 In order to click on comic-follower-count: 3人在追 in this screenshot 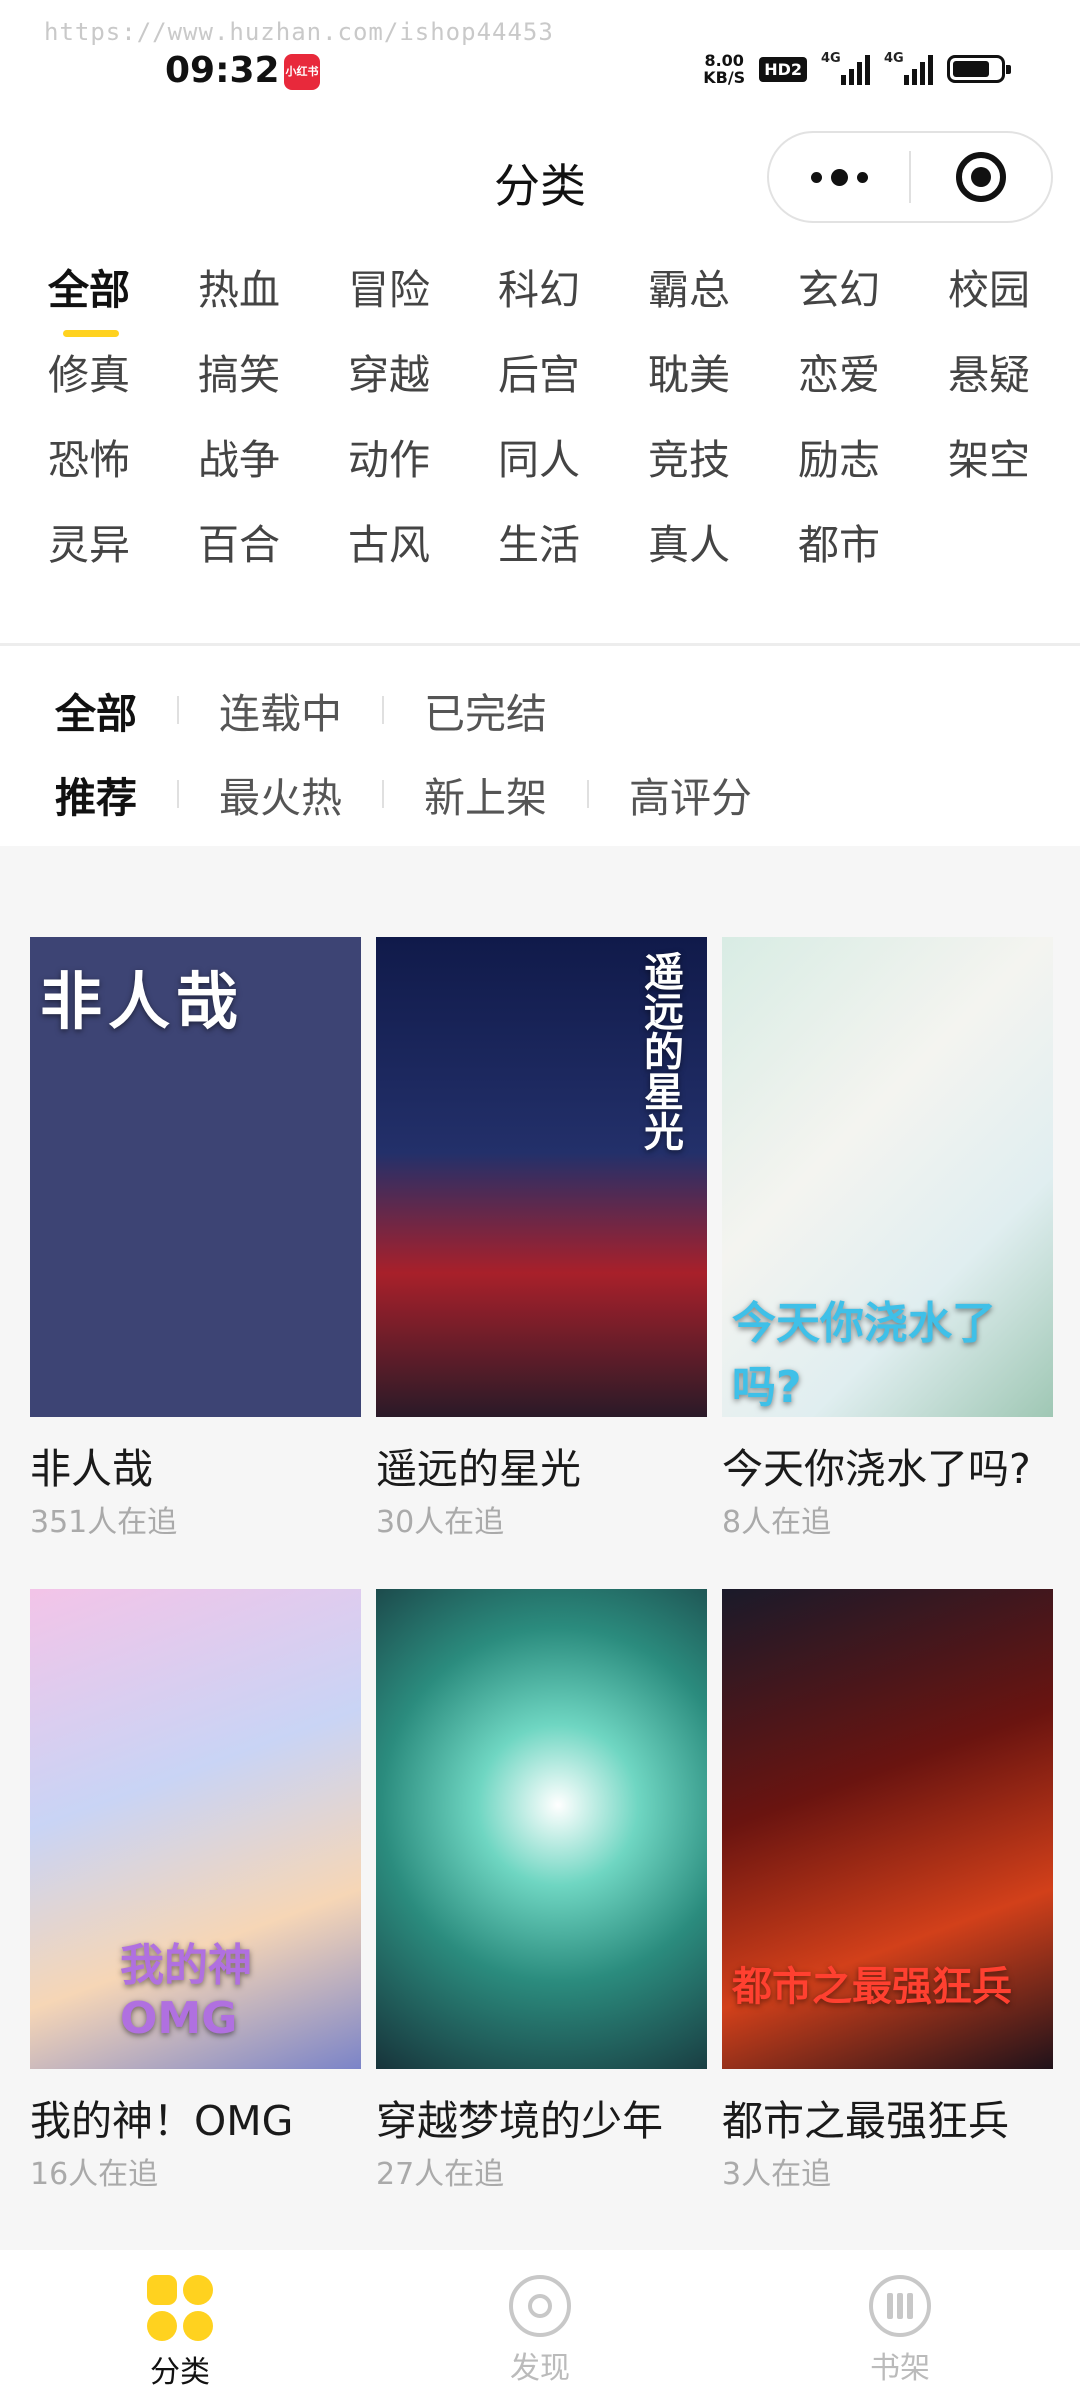, I will do `click(777, 2174)`.